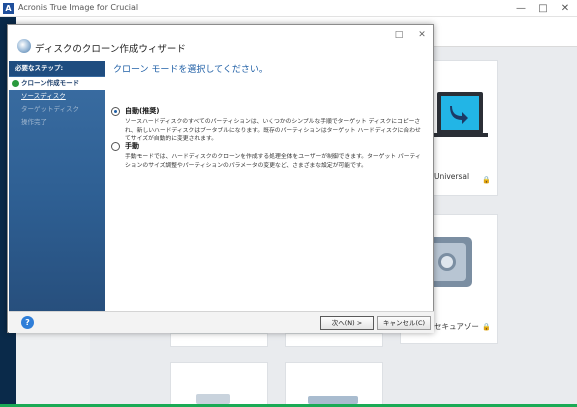 The width and height of the screenshot is (577, 407). Describe the element at coordinates (57, 122) in the screenshot. I see `step-finish: 操作完了` at that location.